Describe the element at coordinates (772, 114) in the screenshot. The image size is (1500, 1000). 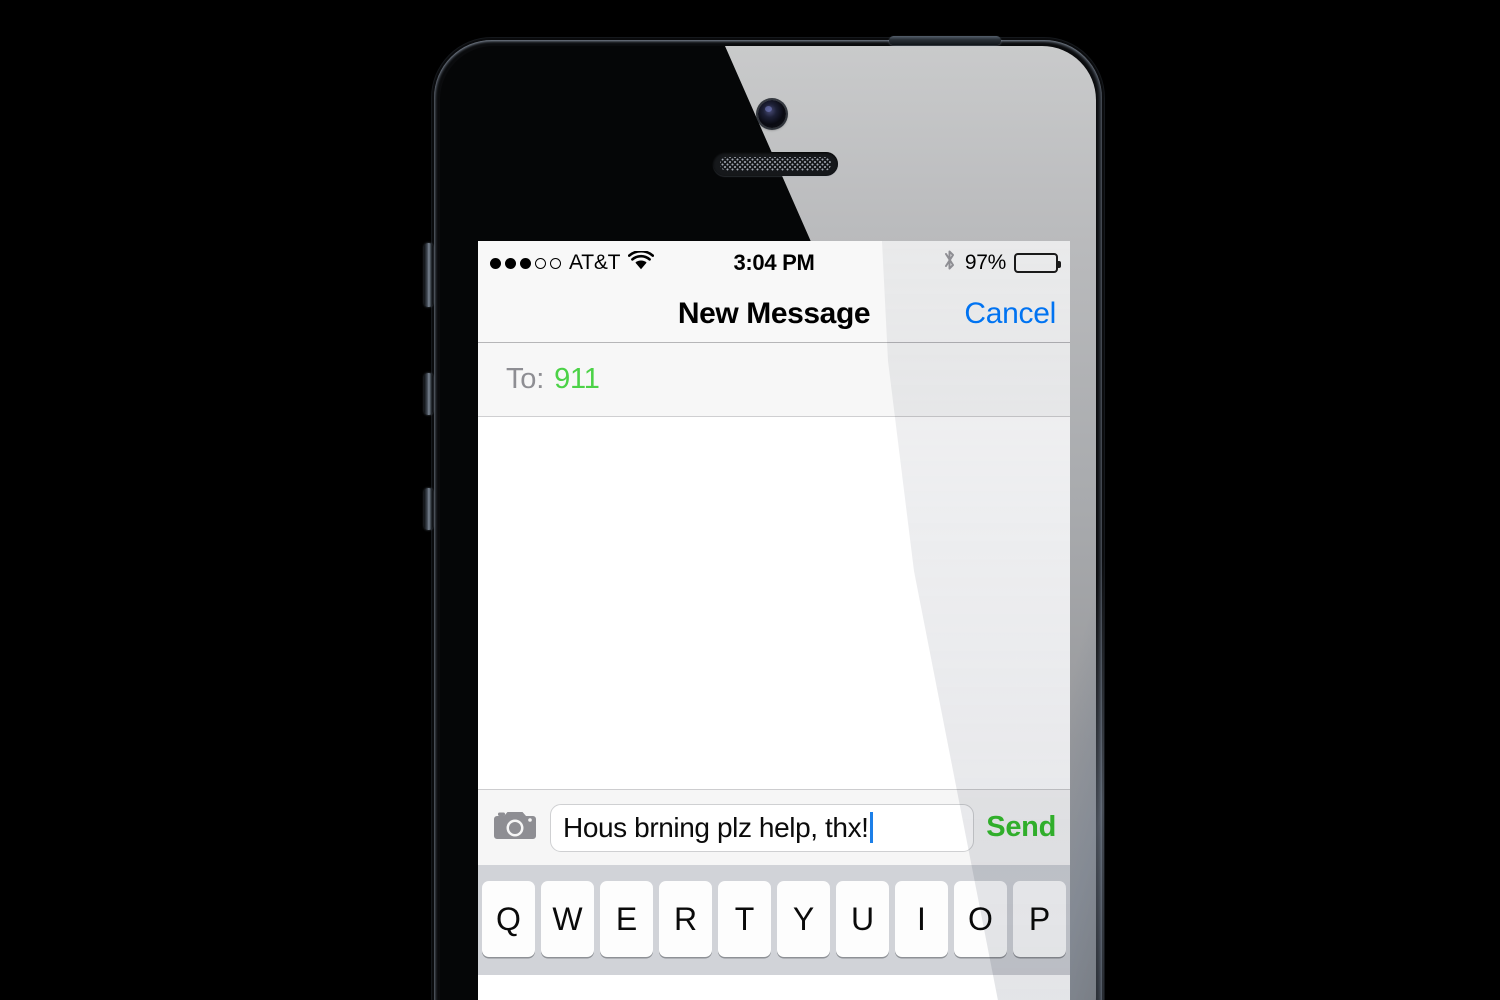
I see `front-camera-icon` at that location.